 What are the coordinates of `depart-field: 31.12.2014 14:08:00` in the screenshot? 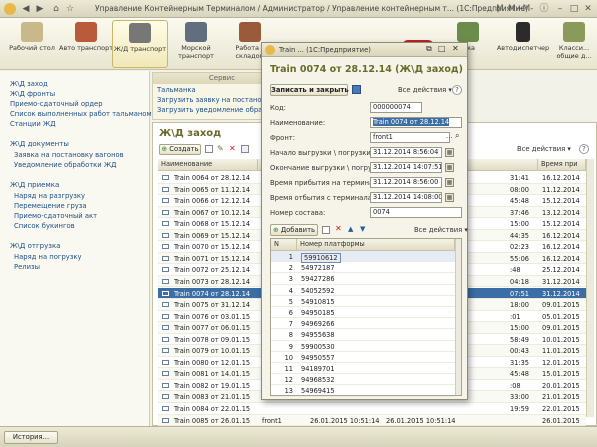 It's located at (406, 197).